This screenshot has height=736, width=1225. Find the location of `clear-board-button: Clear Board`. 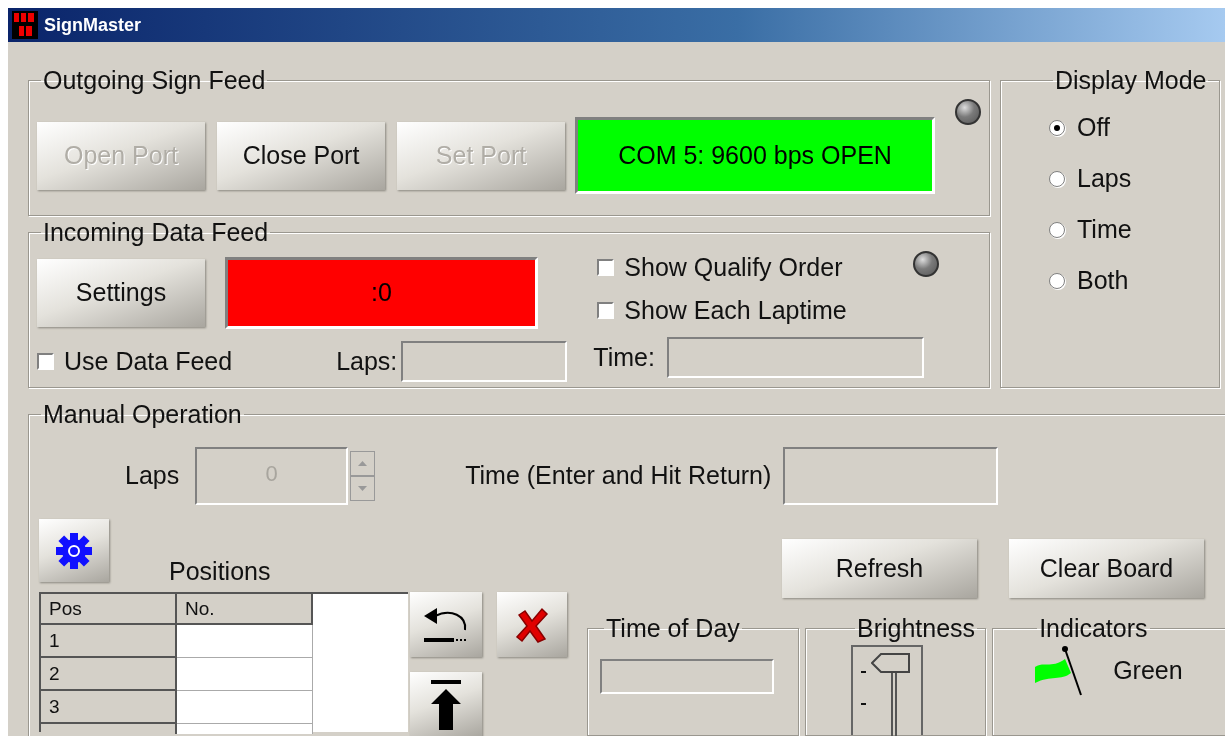

clear-board-button: Clear Board is located at coordinates (1106, 568).